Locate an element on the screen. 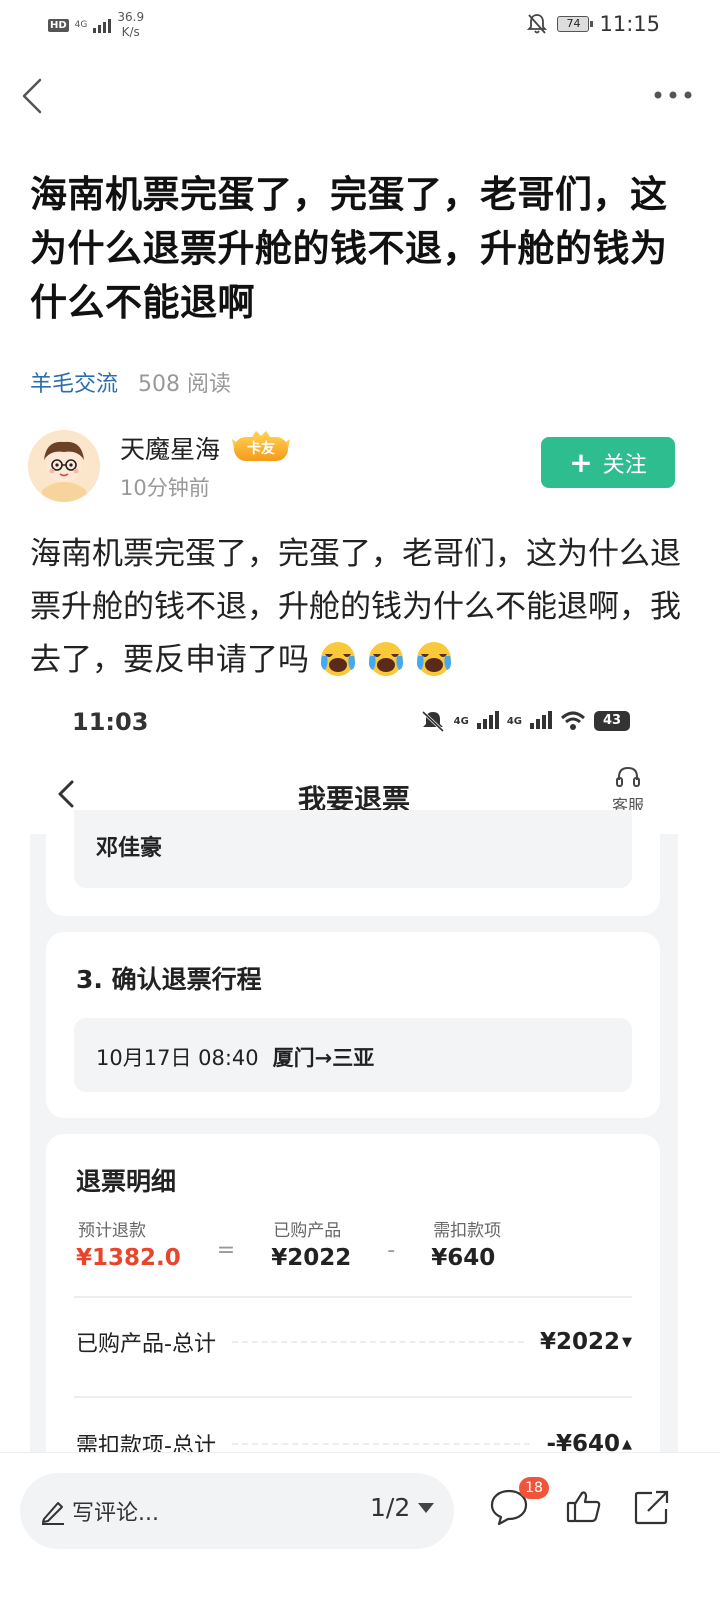 Image resolution: width=720 pixels, height=1600 pixels. share-icon is located at coordinates (652, 1507).